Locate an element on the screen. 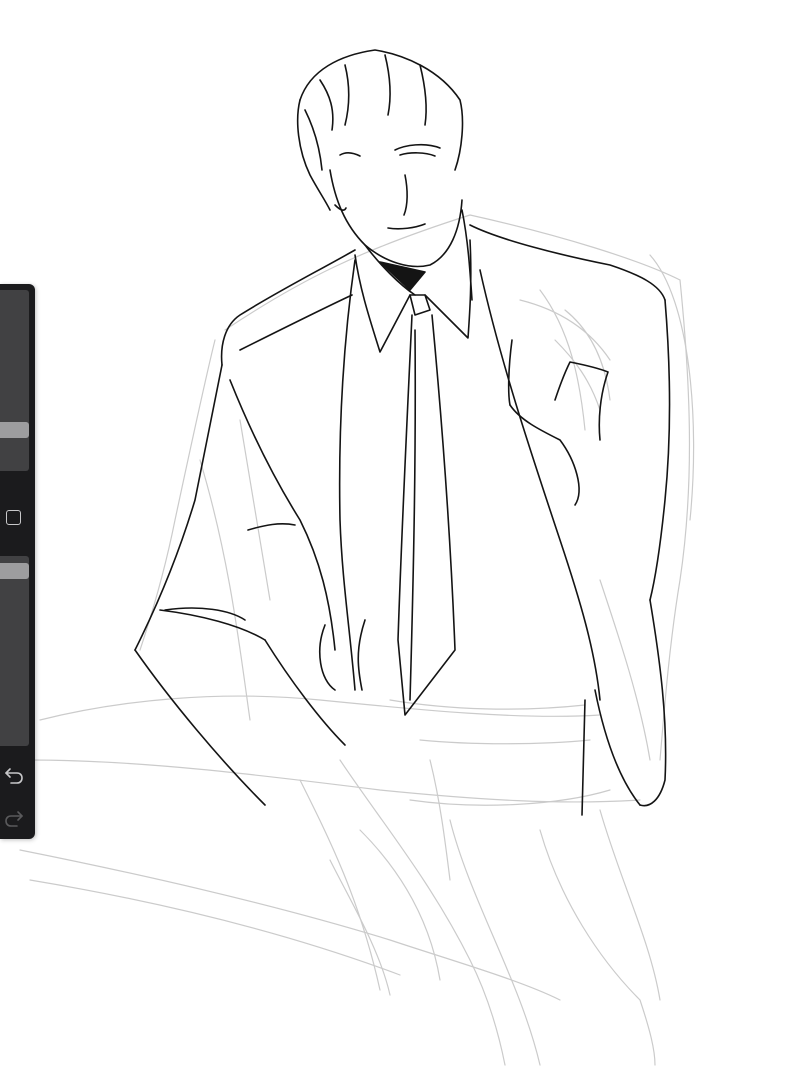 The width and height of the screenshot is (799, 1067). modify-button is located at coordinates (13, 517).